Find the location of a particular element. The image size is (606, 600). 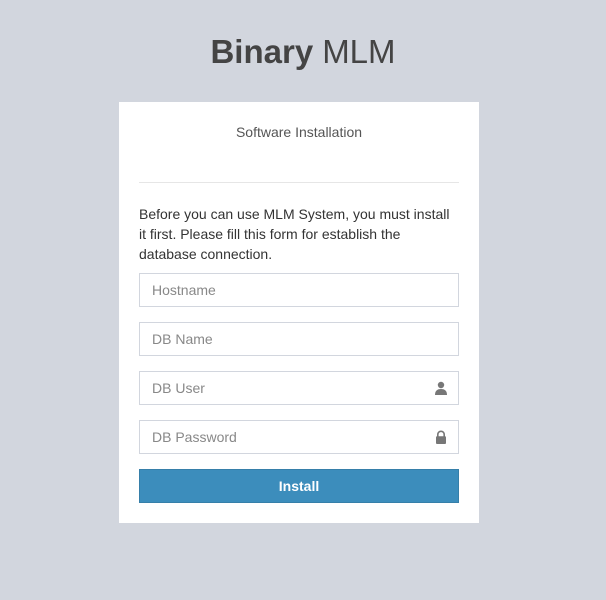

hostname-input is located at coordinates (299, 290).